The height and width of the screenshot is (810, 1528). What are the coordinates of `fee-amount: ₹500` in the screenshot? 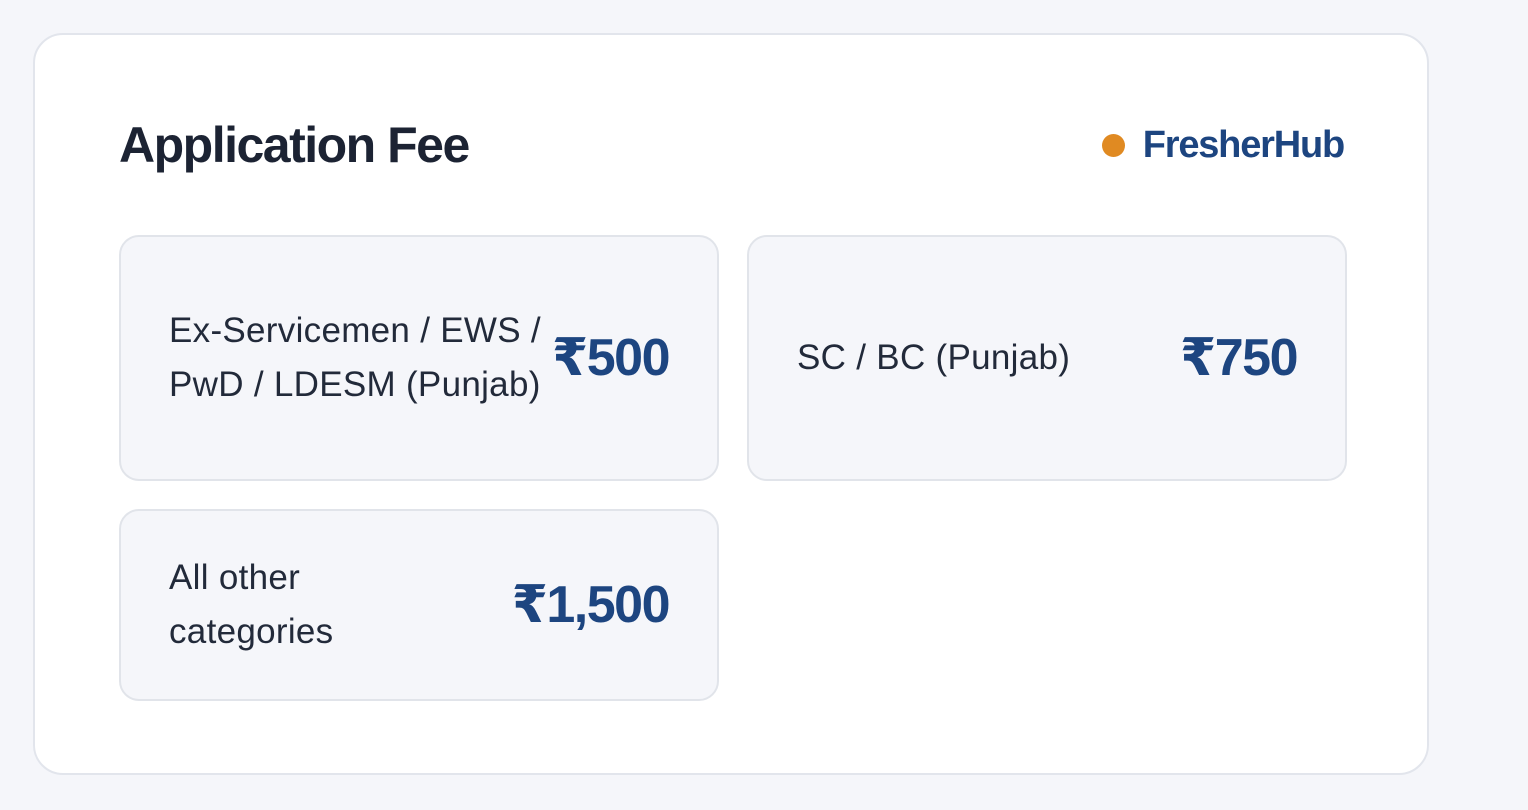 It's located at (611, 358).